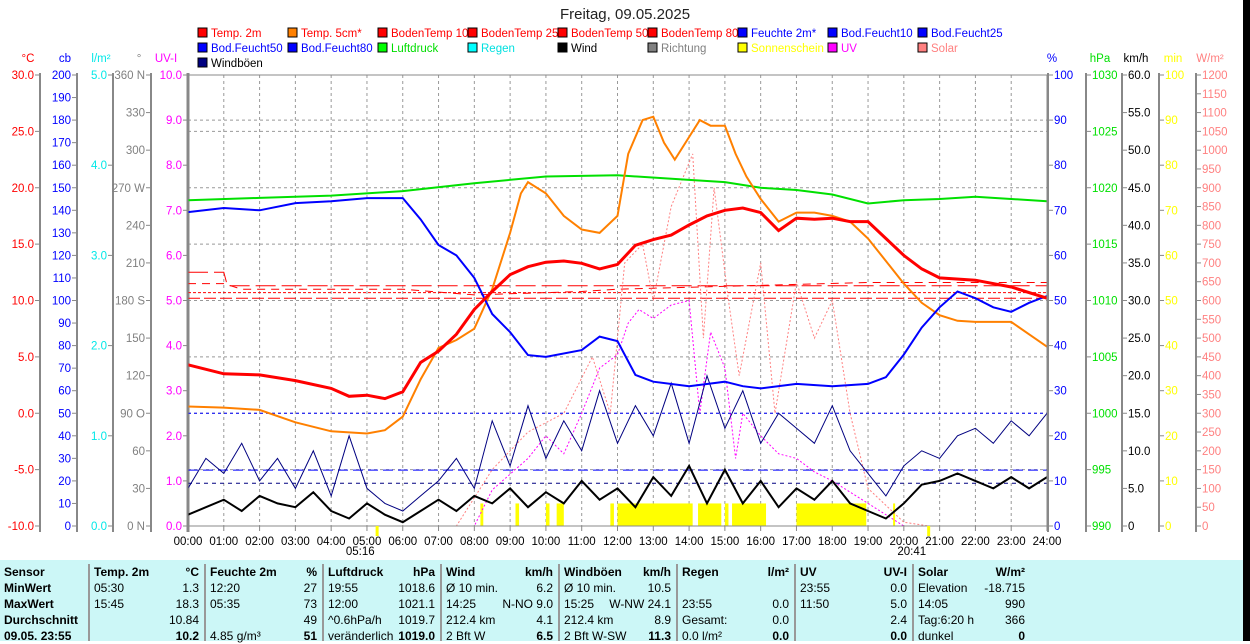  Describe the element at coordinates (382, 572) in the screenshot. I see `table-header: Luftdruck hPa` at that location.